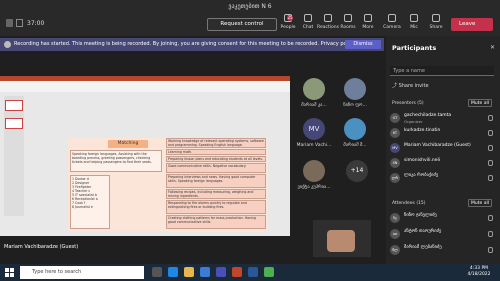 The height and width of the screenshot is (281, 500). What do you see at coordinates (128, 144) in the screenshot?
I see `slide-header: Matching` at bounding box center [128, 144].